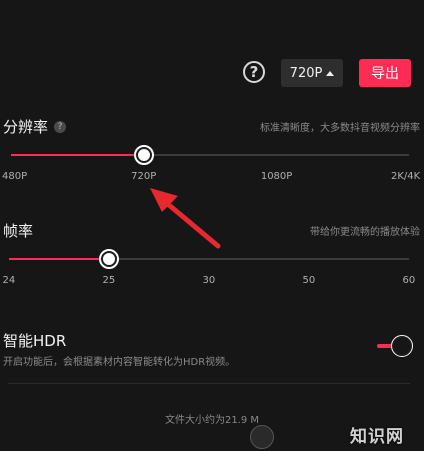 The width and height of the screenshot is (424, 451). What do you see at coordinates (330, 73) in the screenshot?
I see `caret-up-icon` at bounding box center [330, 73].